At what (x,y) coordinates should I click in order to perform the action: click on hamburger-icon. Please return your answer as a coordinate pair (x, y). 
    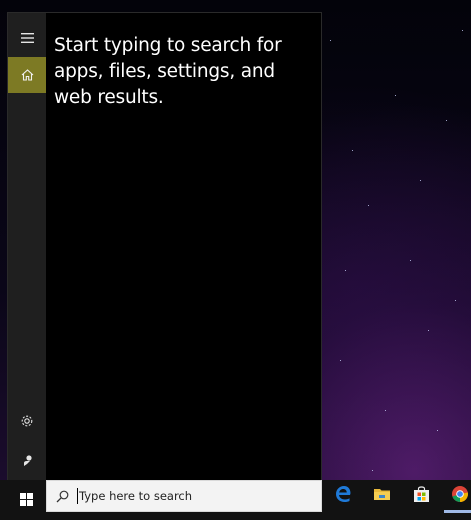
    Looking at the image, I should click on (27, 37).